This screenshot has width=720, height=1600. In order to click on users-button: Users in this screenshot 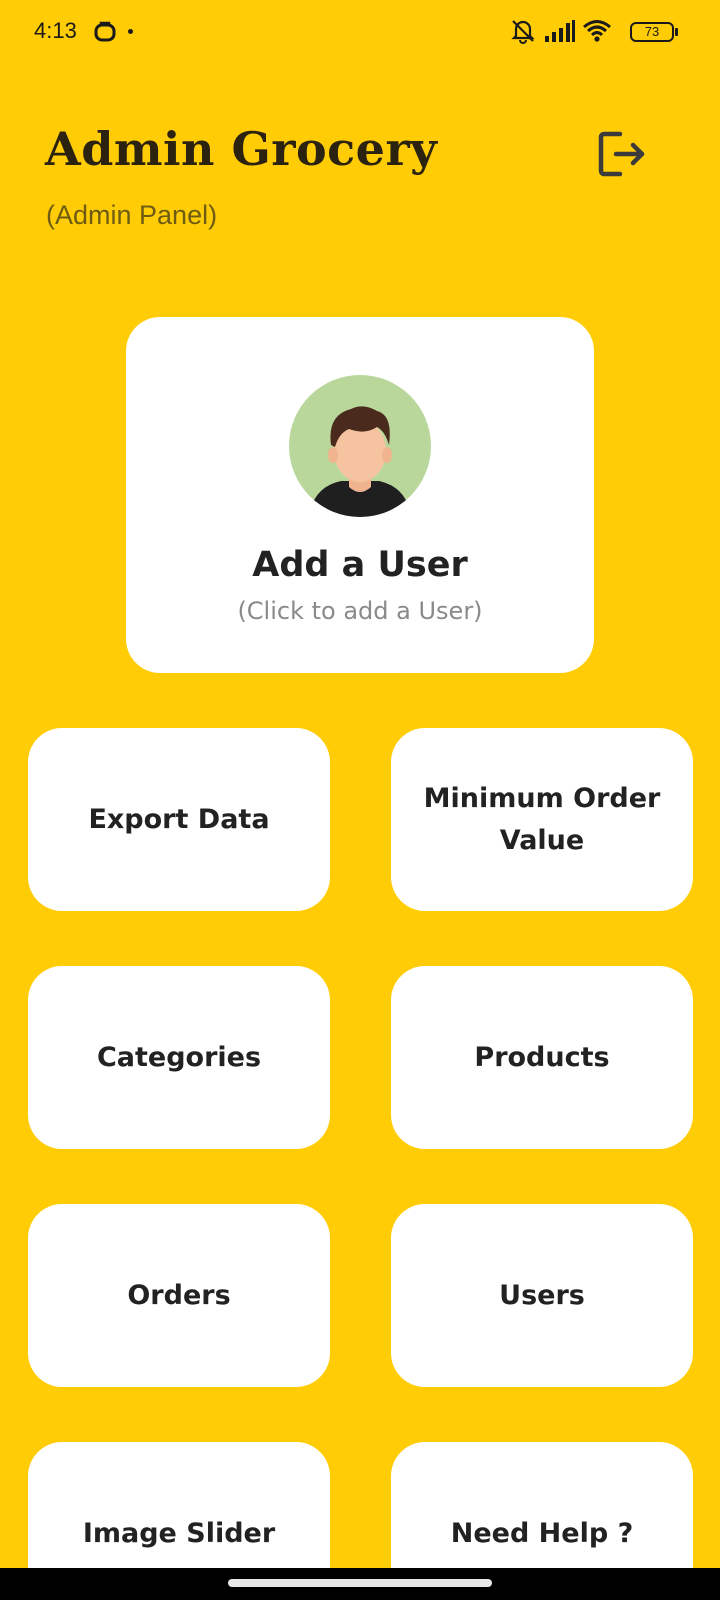, I will do `click(542, 1295)`.